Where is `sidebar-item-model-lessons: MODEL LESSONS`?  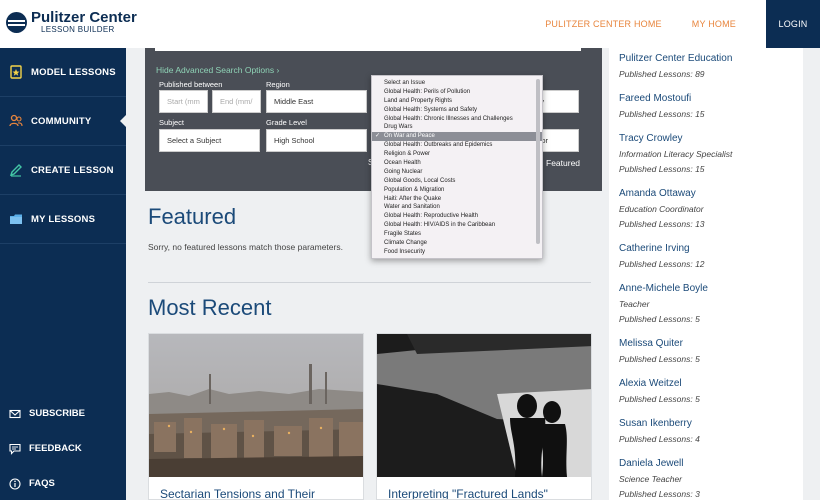
sidebar-item-model-lessons: MODEL LESSONS is located at coordinates (63, 72).